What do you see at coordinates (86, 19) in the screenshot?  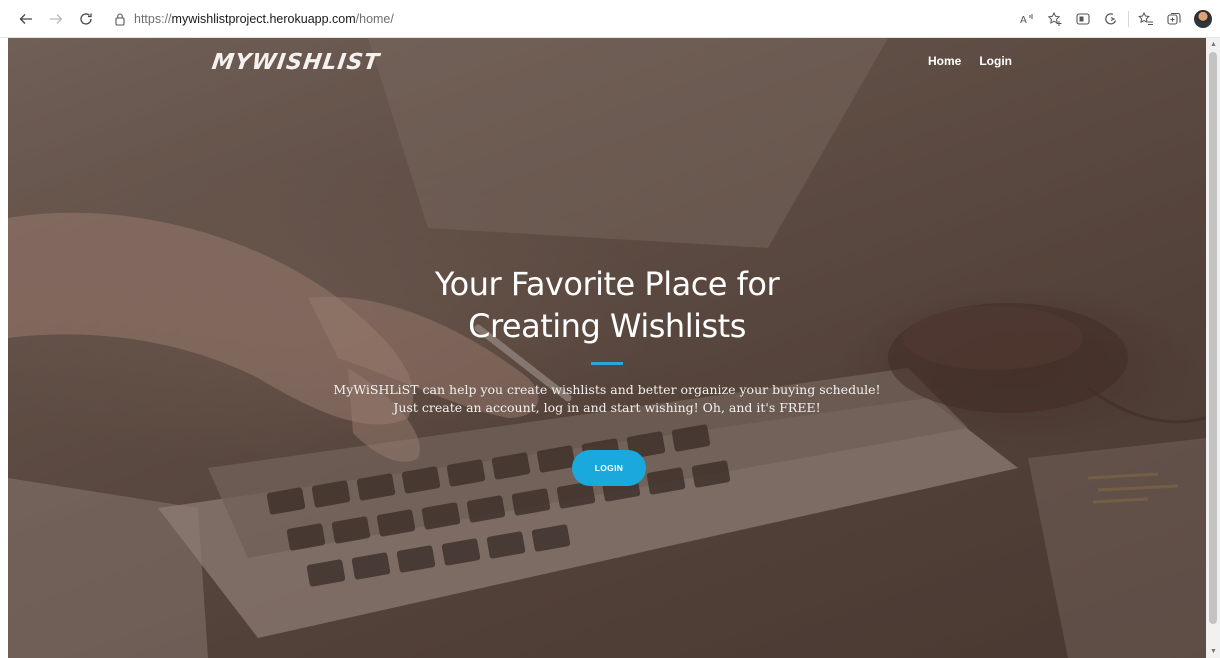 I see `reload-icon` at bounding box center [86, 19].